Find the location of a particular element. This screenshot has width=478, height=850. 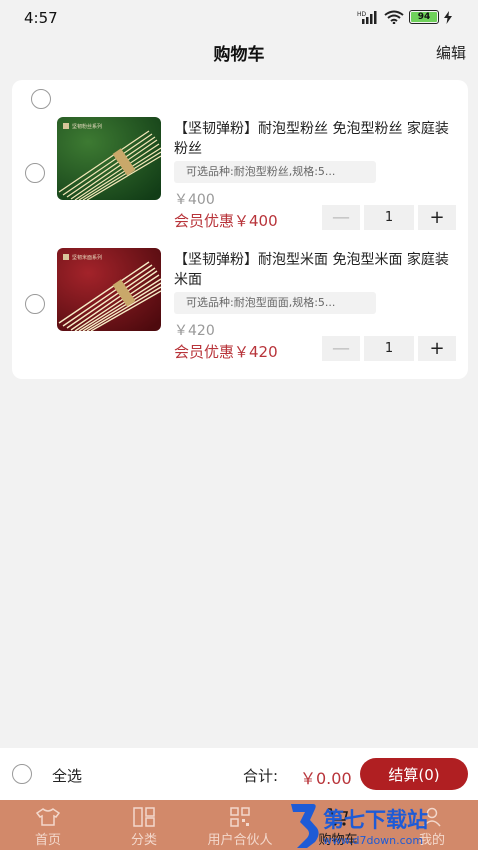

tab-label: 我的 is located at coordinates (431, 840).